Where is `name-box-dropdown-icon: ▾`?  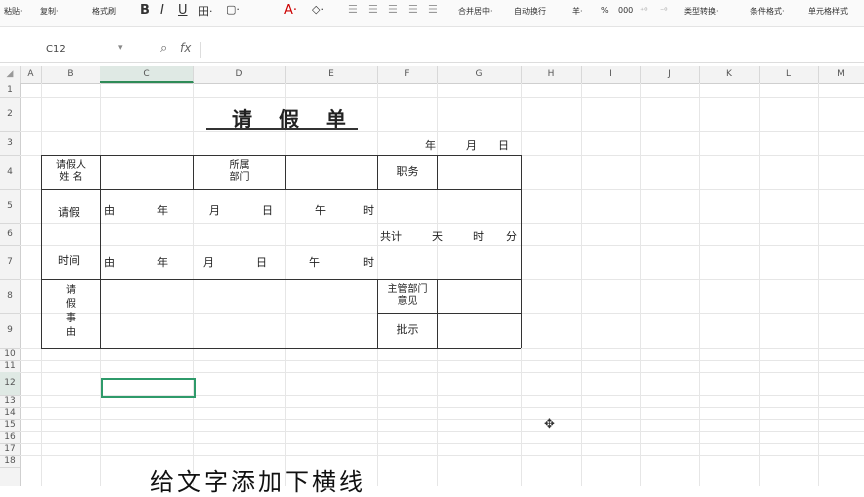 name-box-dropdown-icon: ▾ is located at coordinates (120, 48).